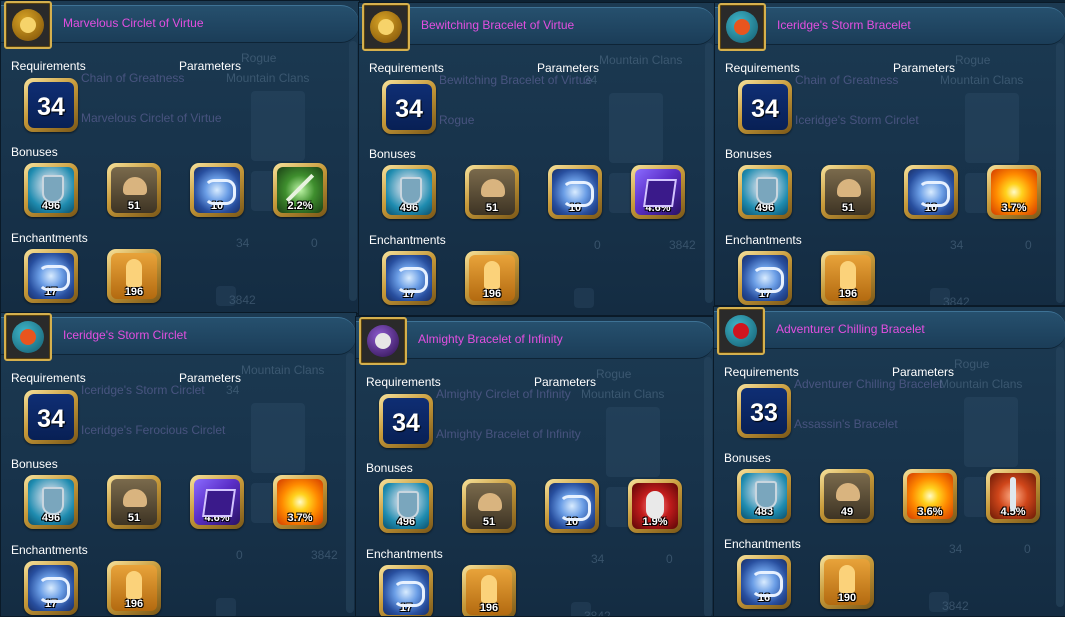 The height and width of the screenshot is (617, 1065). Describe the element at coordinates (844, 25) in the screenshot. I see `item-title: Iceridge's Storm Bracelet` at that location.